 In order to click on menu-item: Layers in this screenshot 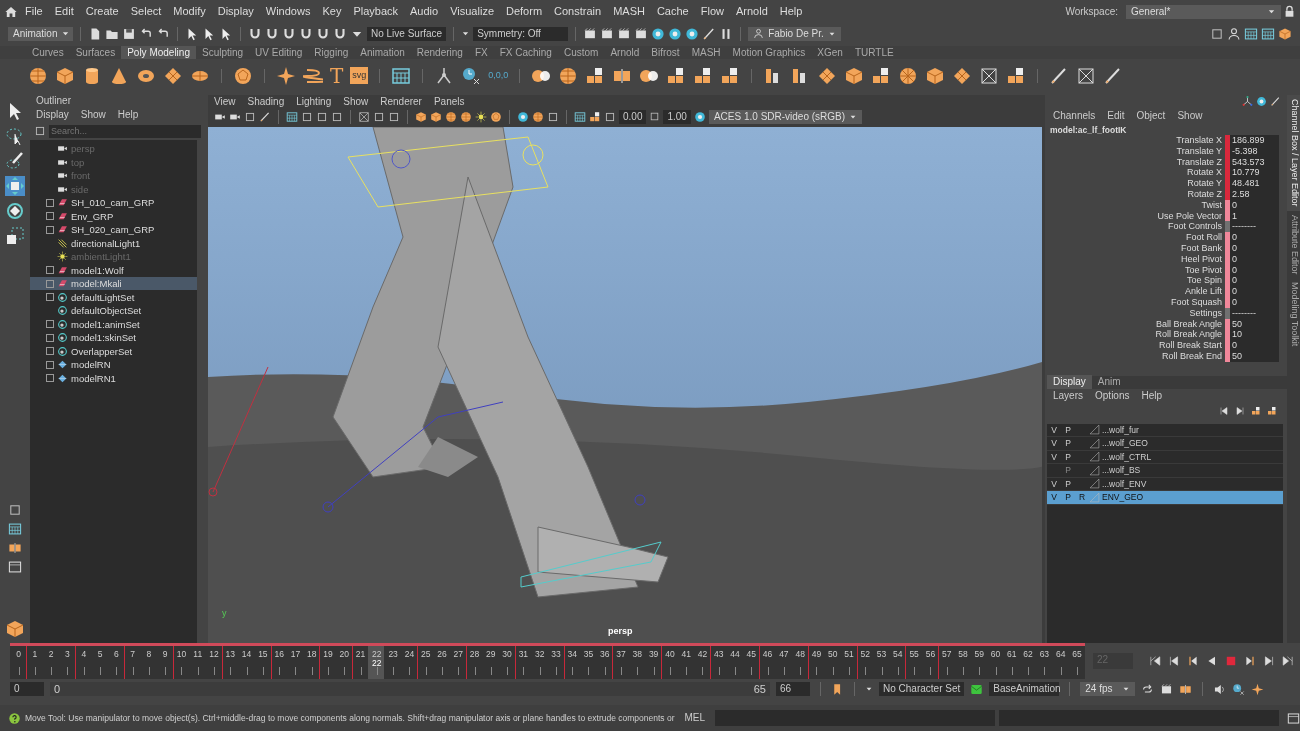, I will do `click(1068, 395)`.